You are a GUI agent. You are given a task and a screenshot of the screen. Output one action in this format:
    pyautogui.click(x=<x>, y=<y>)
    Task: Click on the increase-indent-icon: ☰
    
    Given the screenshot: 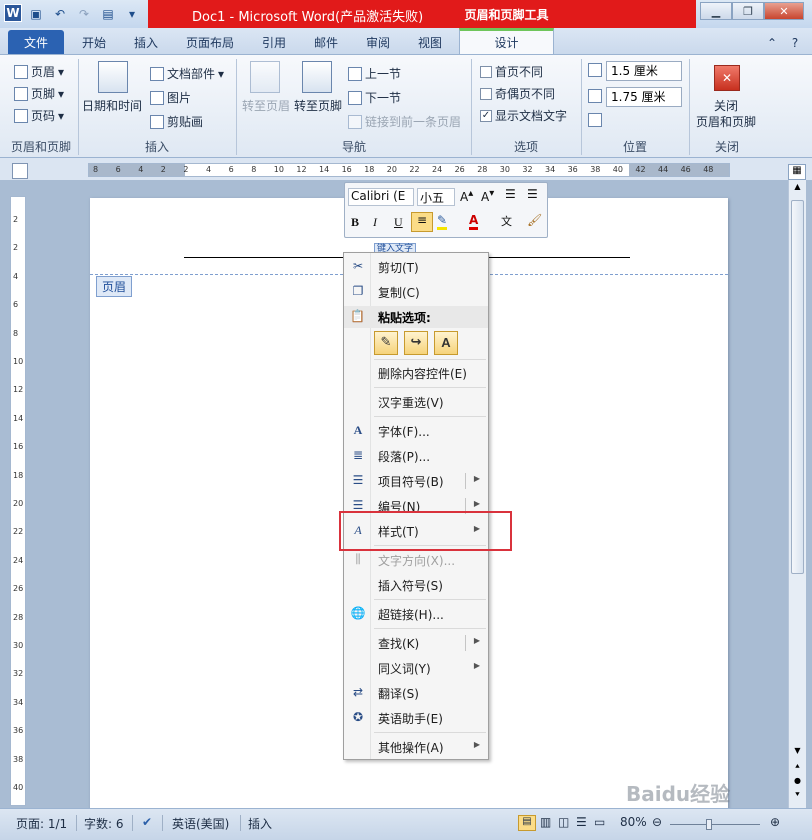 What is the action you would take?
    pyautogui.click(x=532, y=194)
    